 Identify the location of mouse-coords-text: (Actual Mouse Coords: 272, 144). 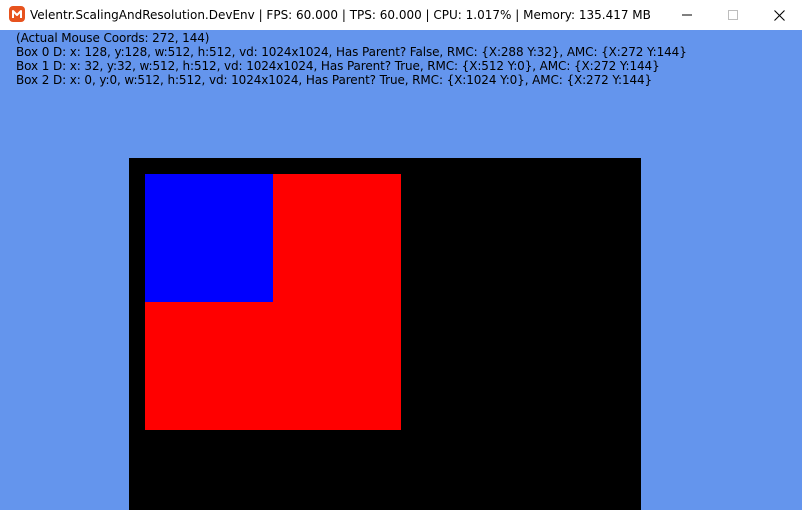
(113, 38).